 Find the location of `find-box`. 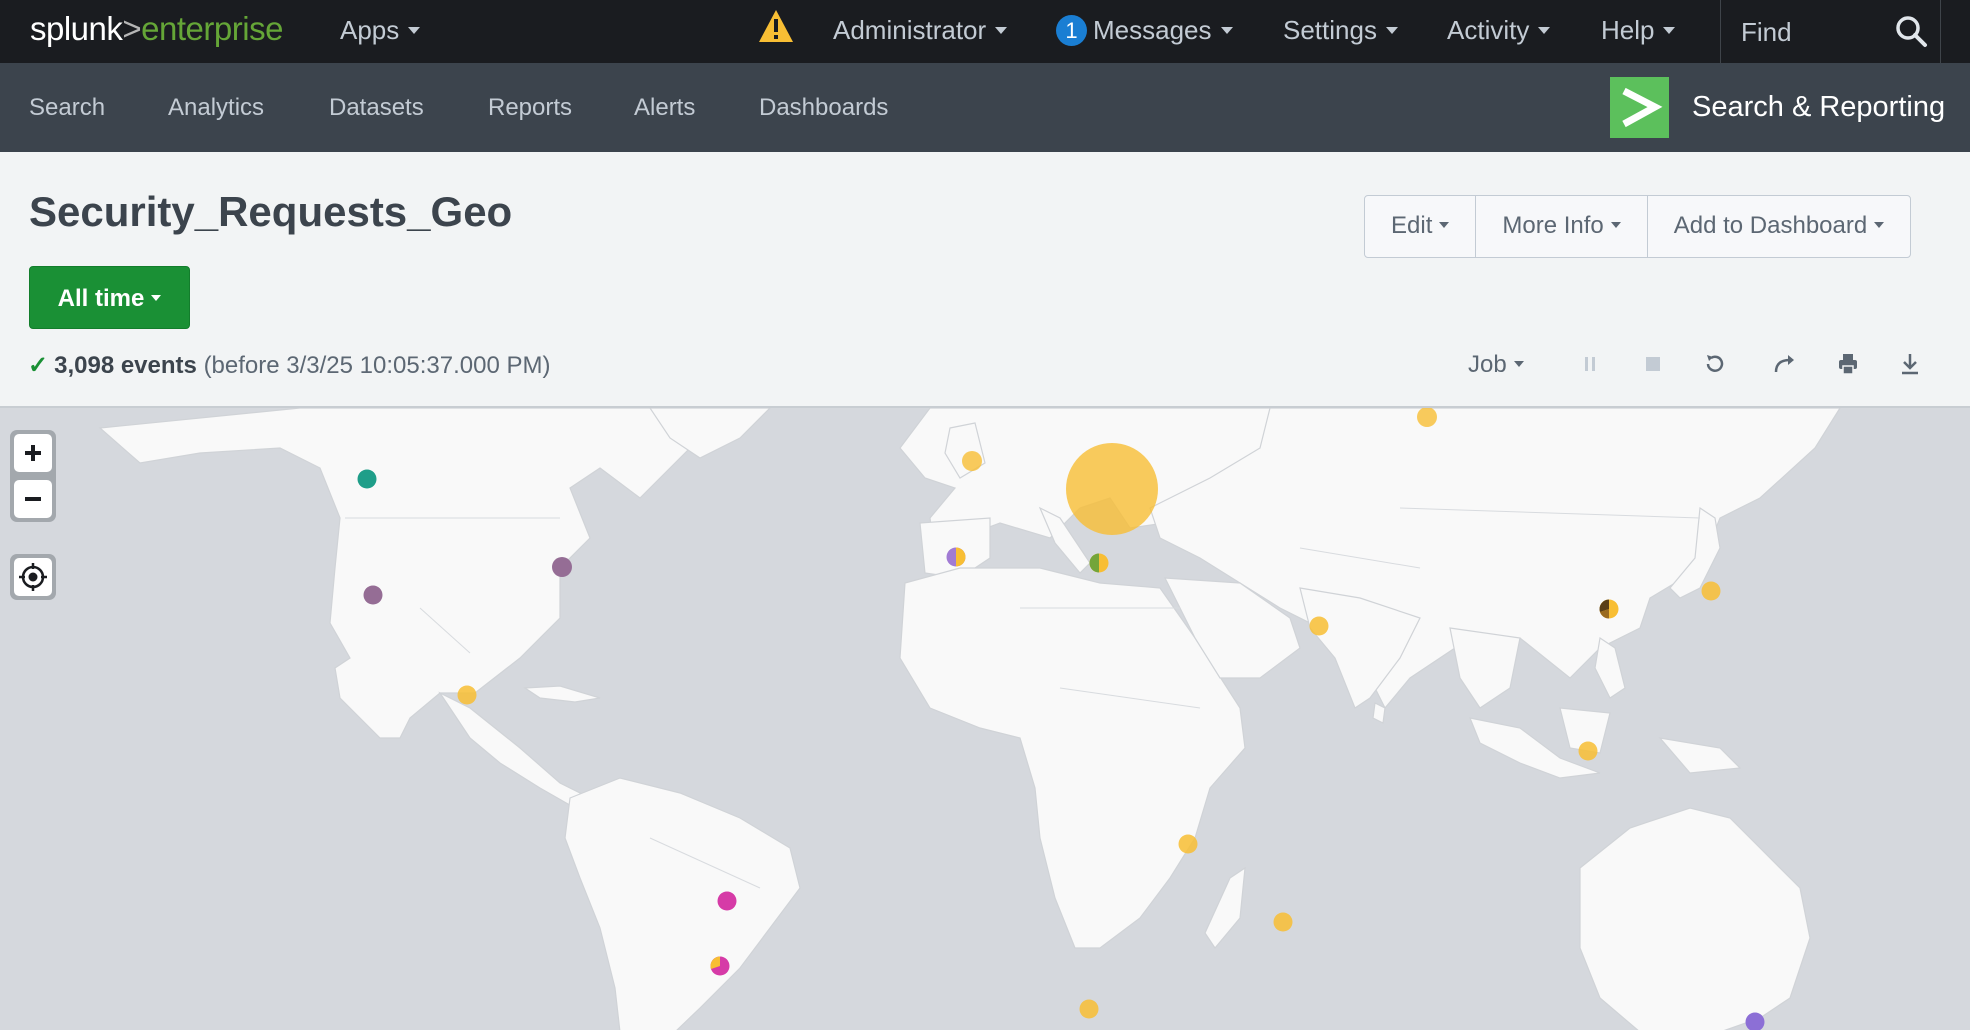

find-box is located at coordinates (1830, 31).